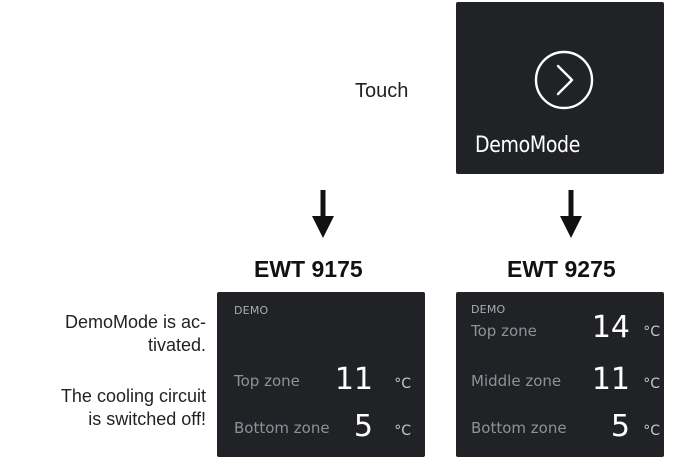 Image resolution: width=678 pixels, height=457 pixels. Describe the element at coordinates (610, 327) in the screenshot. I see `zone-temp-top: 14` at that location.